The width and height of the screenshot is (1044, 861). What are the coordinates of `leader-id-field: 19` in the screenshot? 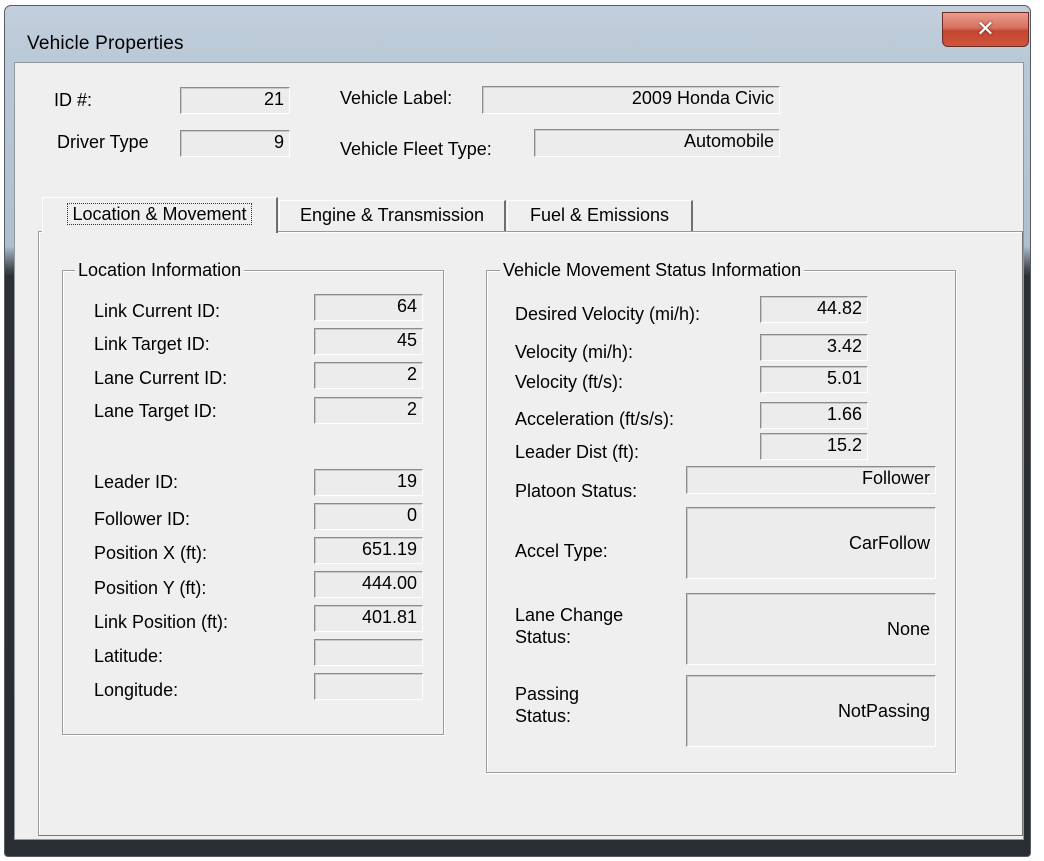 It's located at (368, 482).